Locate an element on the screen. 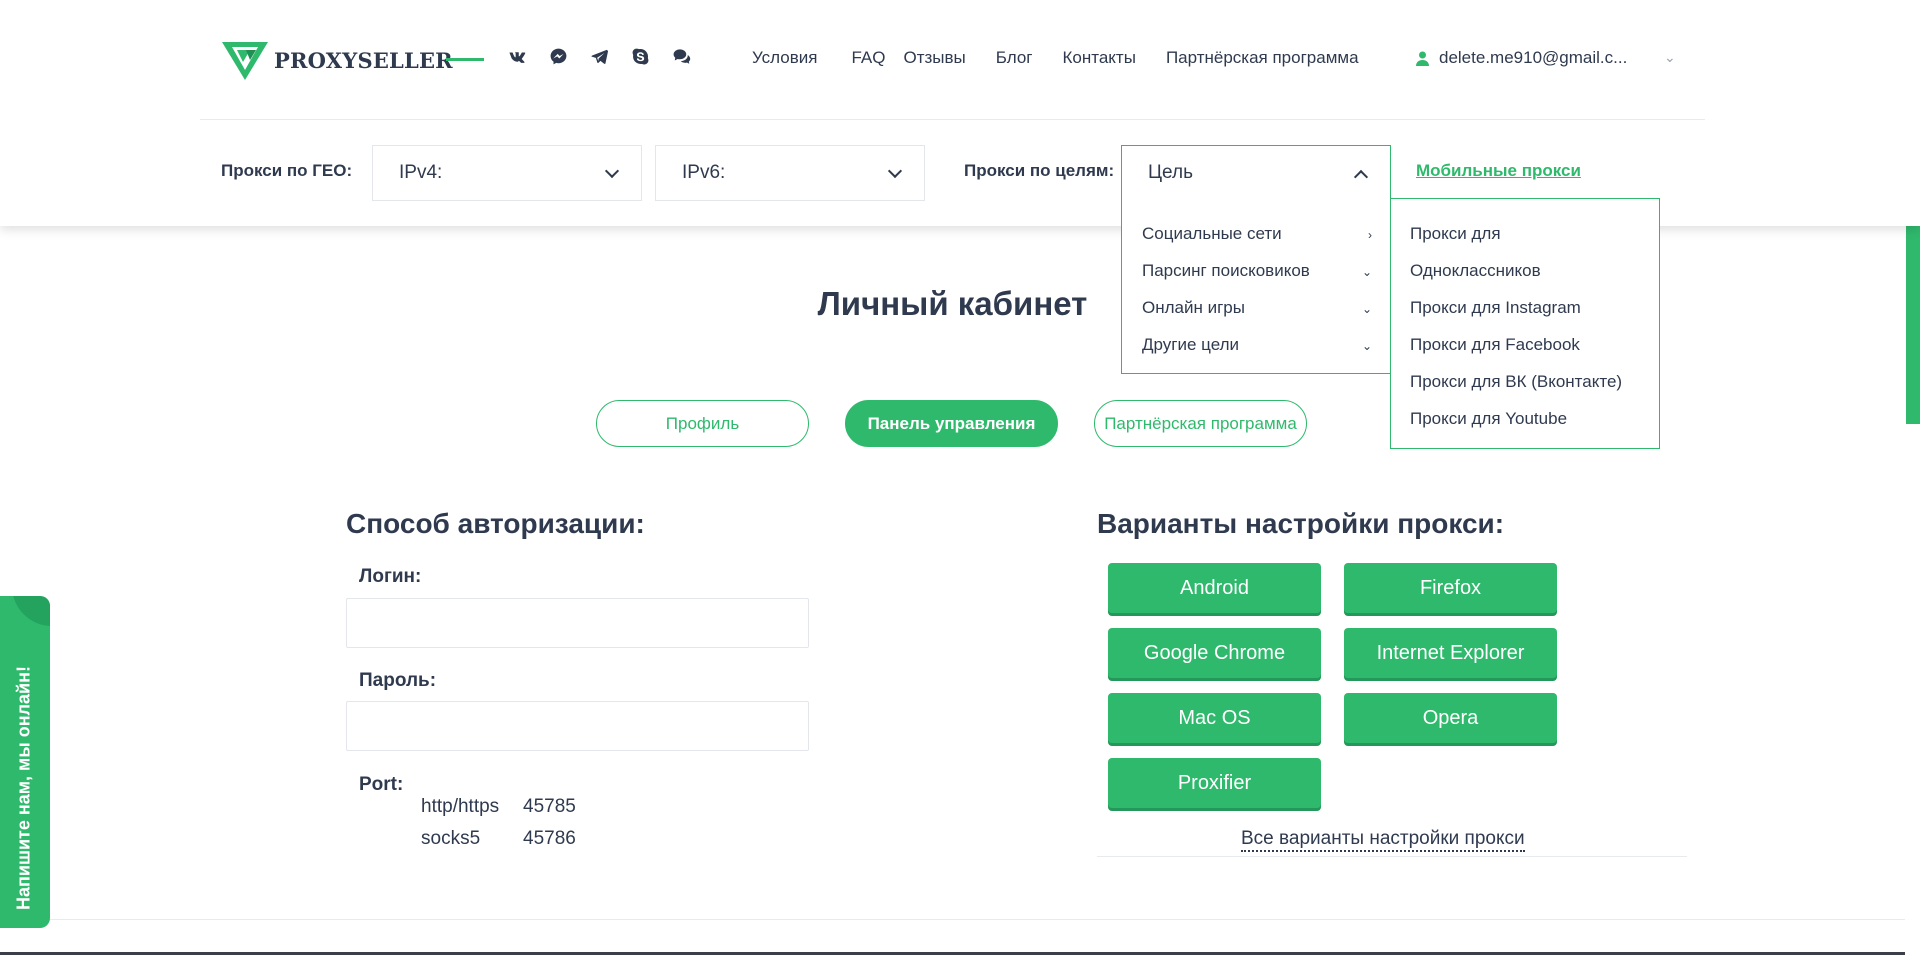 This screenshot has height=955, width=1920. settings-section-title: Варианты настройки прокси: is located at coordinates (1301, 523).